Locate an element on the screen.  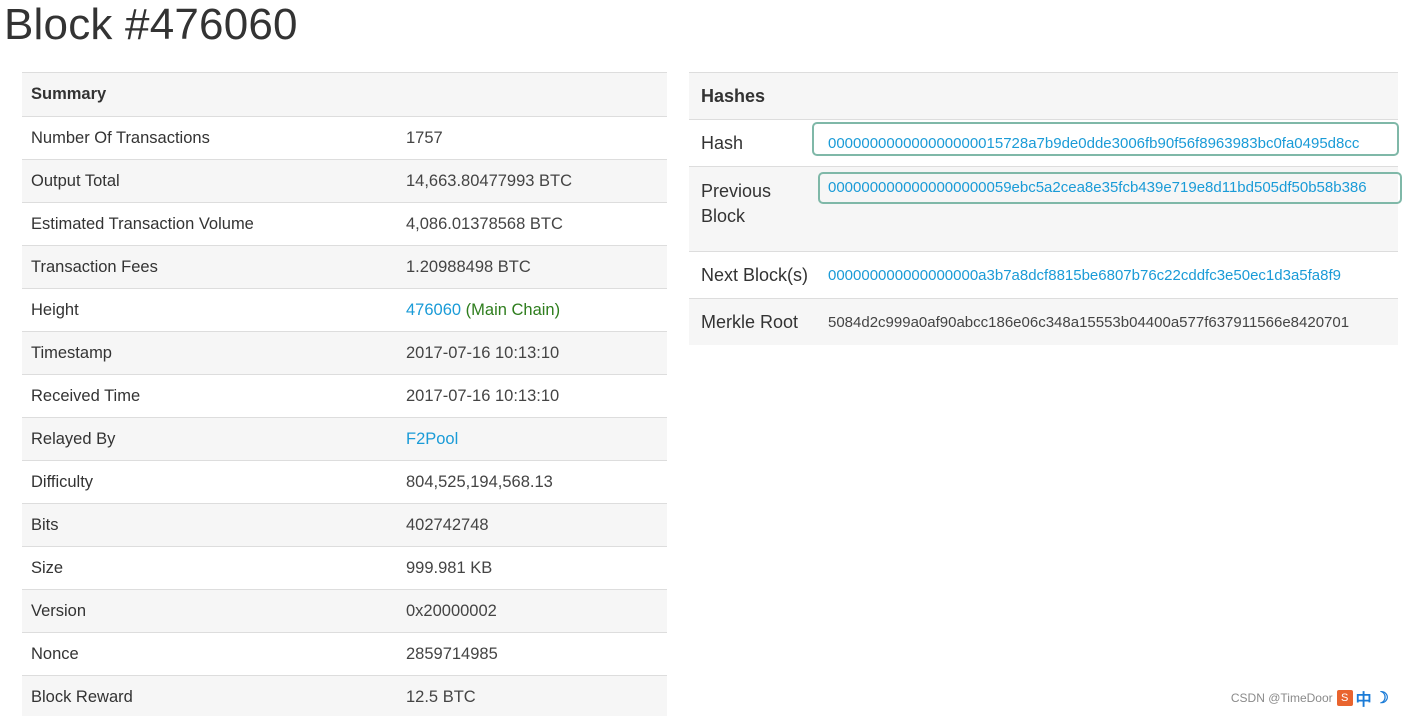
hashes-header: Hashes is located at coordinates (1043, 96).